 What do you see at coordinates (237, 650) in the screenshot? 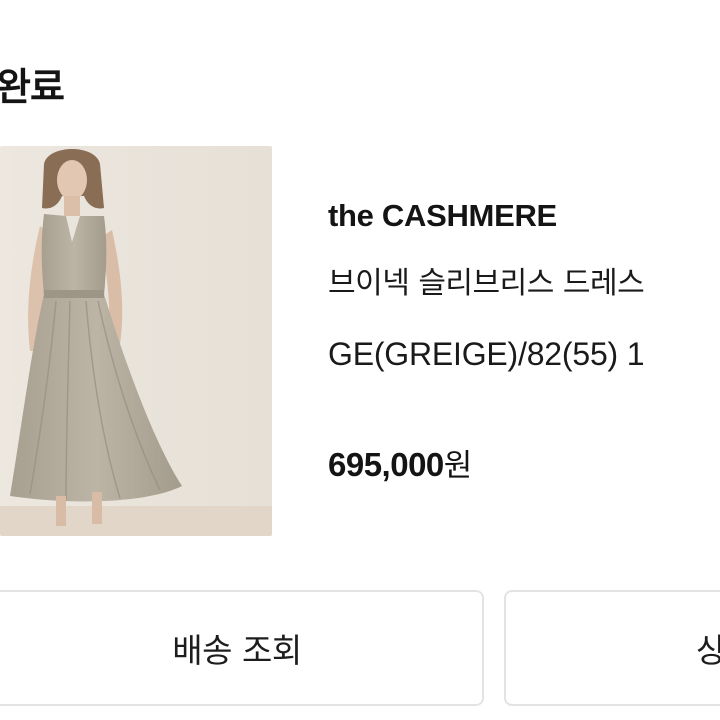
I see `track-delivery-label: 배송 조회` at bounding box center [237, 650].